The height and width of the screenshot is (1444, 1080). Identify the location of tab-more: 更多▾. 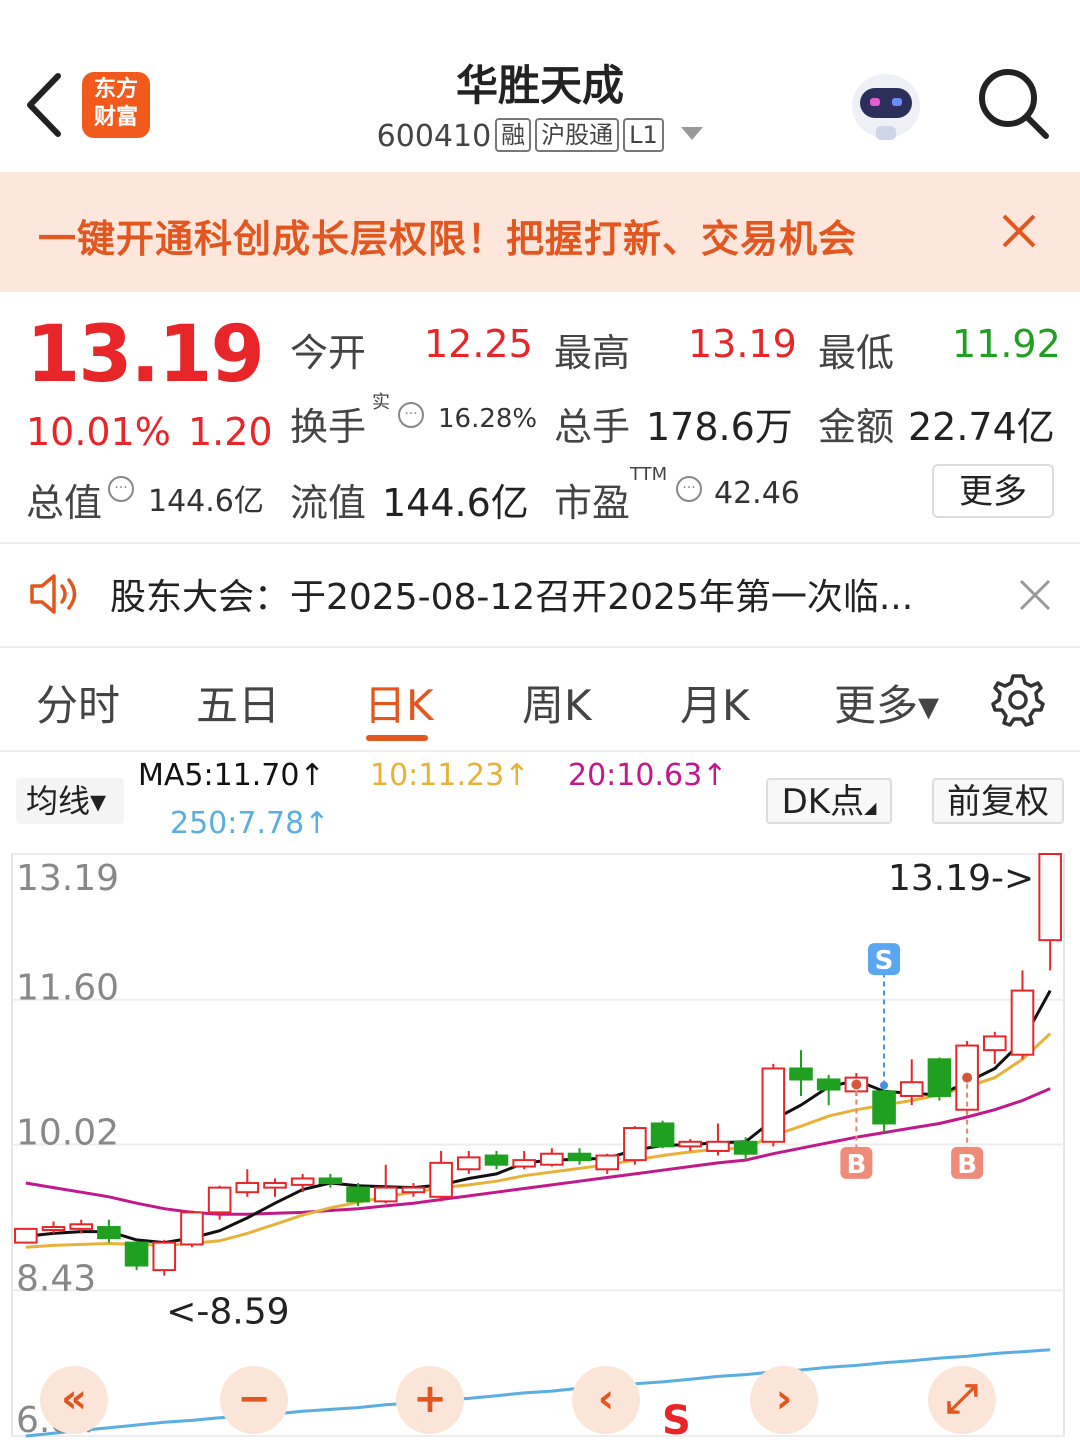
(886, 702).